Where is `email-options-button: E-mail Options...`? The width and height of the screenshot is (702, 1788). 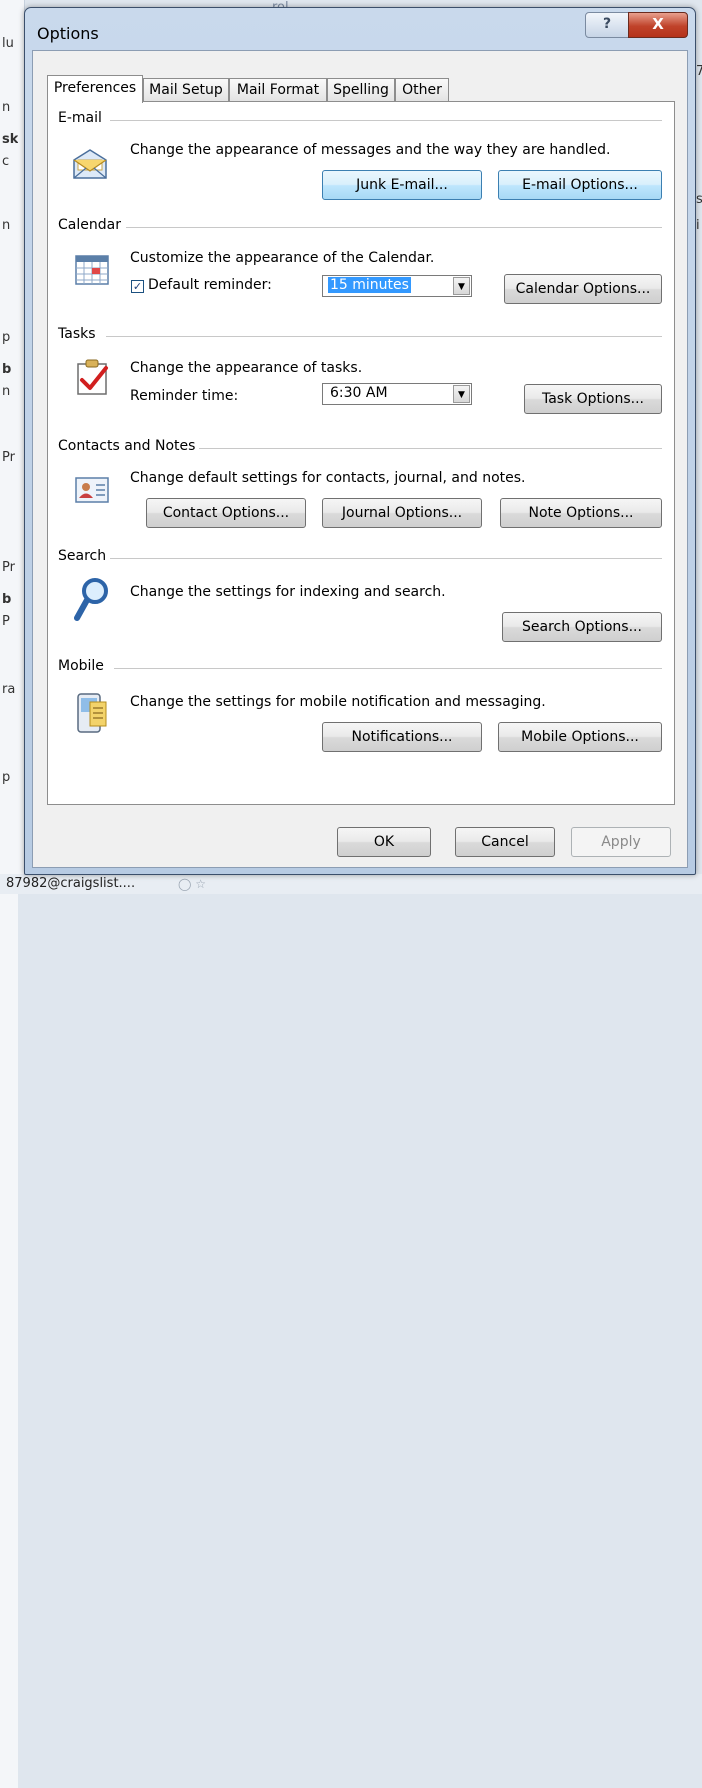
email-options-button: E-mail Options... is located at coordinates (580, 185).